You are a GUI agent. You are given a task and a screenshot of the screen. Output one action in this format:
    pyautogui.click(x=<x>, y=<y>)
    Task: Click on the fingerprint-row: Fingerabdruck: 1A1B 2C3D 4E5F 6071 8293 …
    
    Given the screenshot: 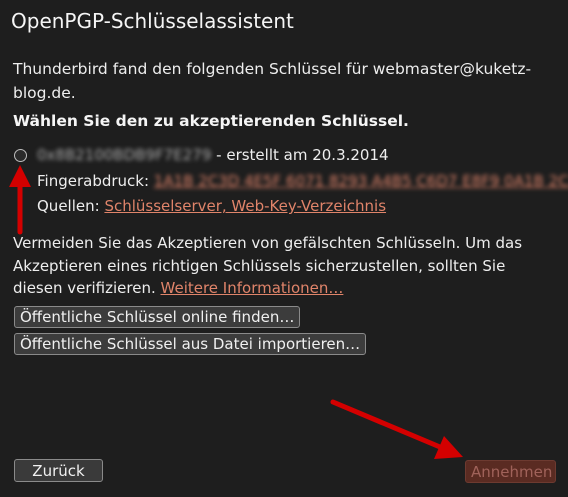 What is the action you would take?
    pyautogui.click(x=302, y=181)
    